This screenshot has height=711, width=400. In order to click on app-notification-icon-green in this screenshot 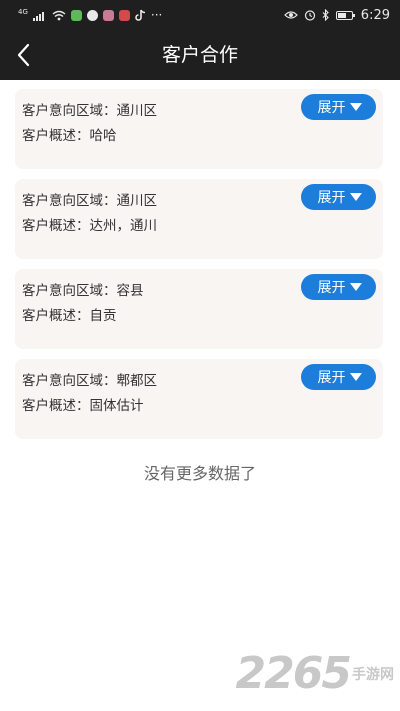, I will do `click(76, 15)`.